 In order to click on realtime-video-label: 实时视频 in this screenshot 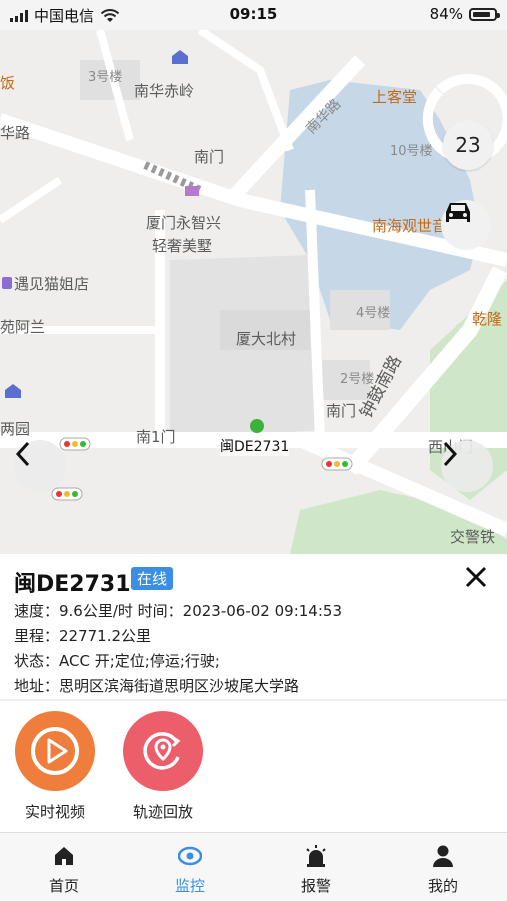, I will do `click(54, 812)`.